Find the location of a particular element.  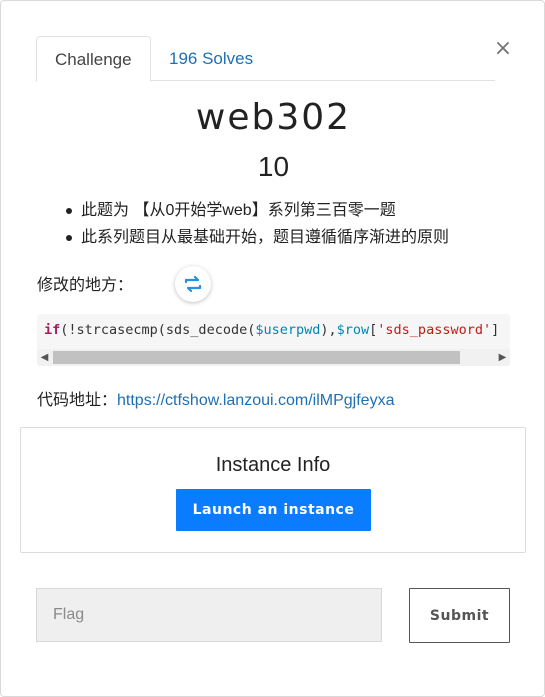

tab-solves: 196 Solves is located at coordinates (211, 58).